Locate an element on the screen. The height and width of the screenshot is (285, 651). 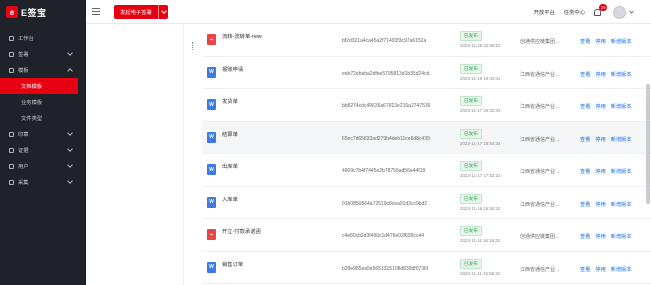
start-sign-button: 发起电子签署 is located at coordinates (141, 12).